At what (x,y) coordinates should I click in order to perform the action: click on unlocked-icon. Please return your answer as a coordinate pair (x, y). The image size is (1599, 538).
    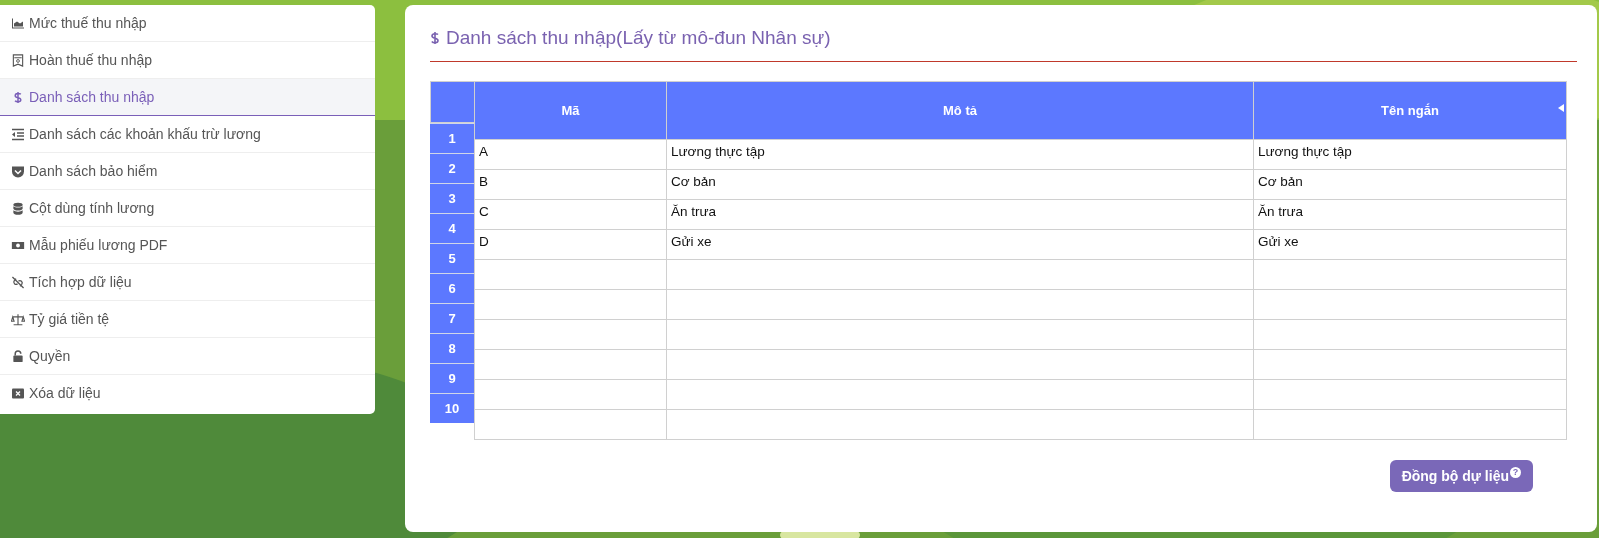
    Looking at the image, I should click on (18, 356).